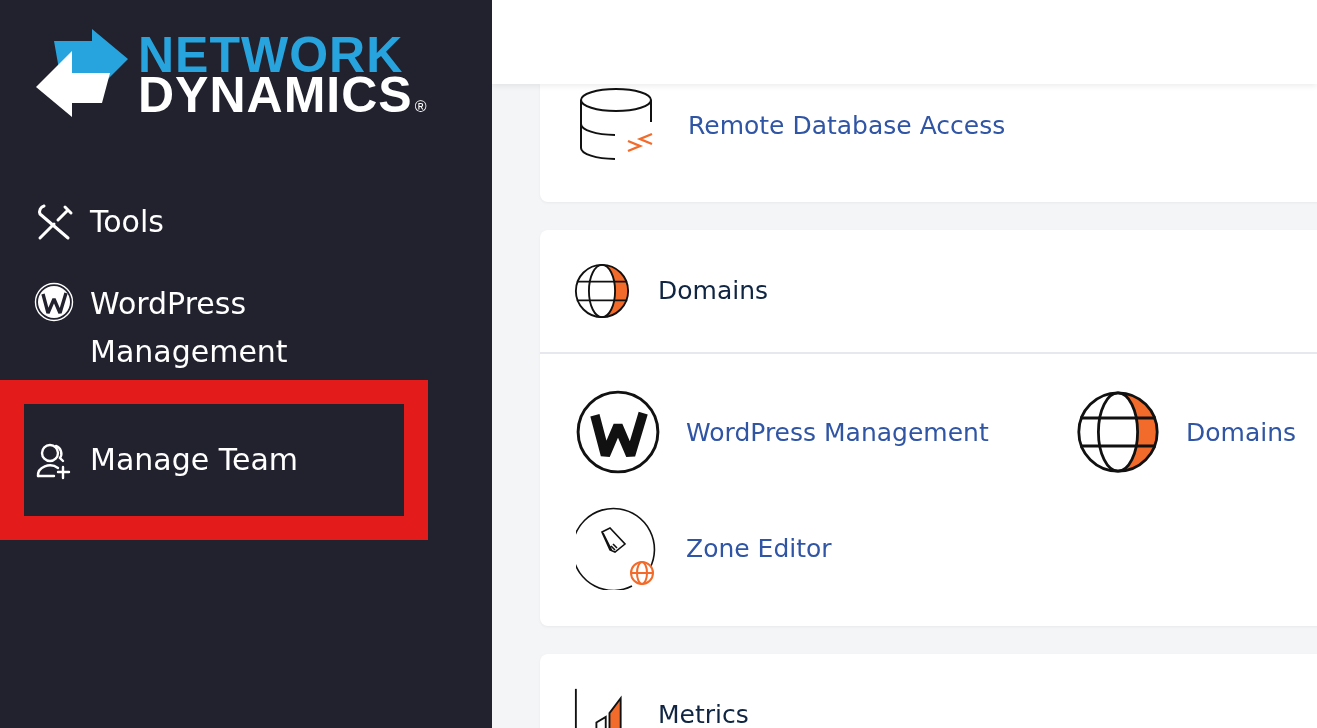 The image size is (1317, 728). I want to click on section-title: Domains, so click(713, 291).